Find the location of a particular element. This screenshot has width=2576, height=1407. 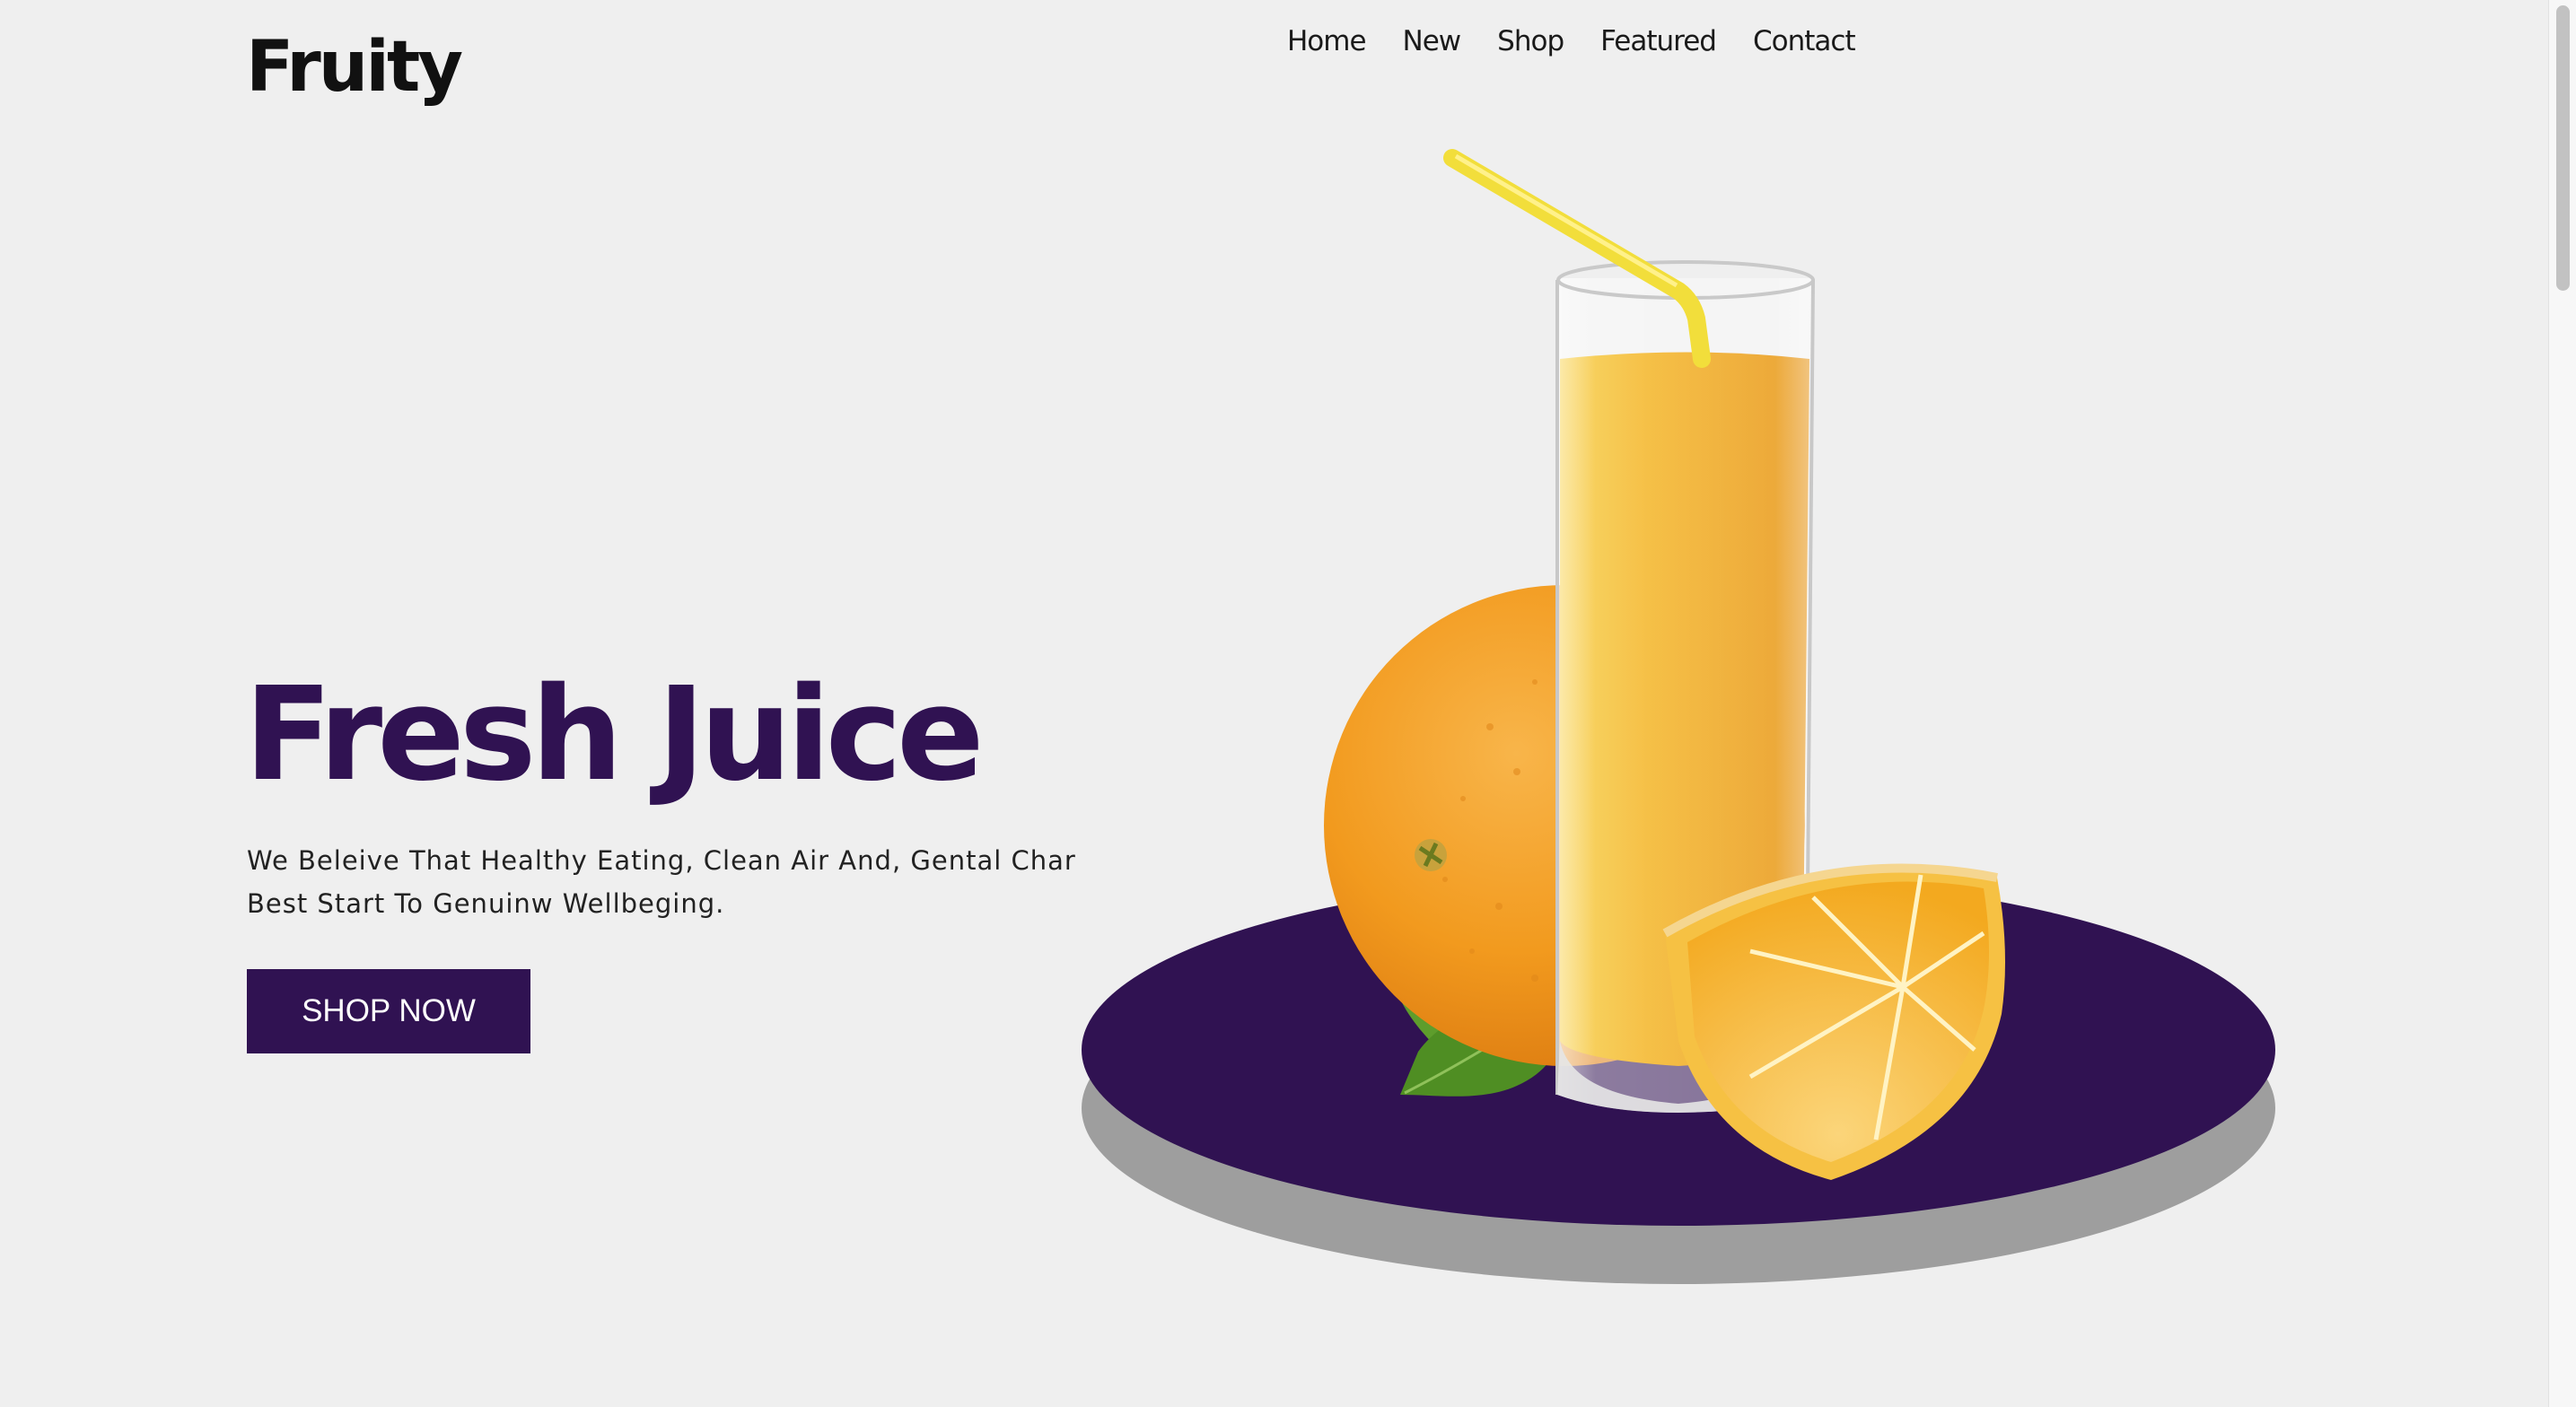

hero-title: Fresh Juice is located at coordinates (614, 734).